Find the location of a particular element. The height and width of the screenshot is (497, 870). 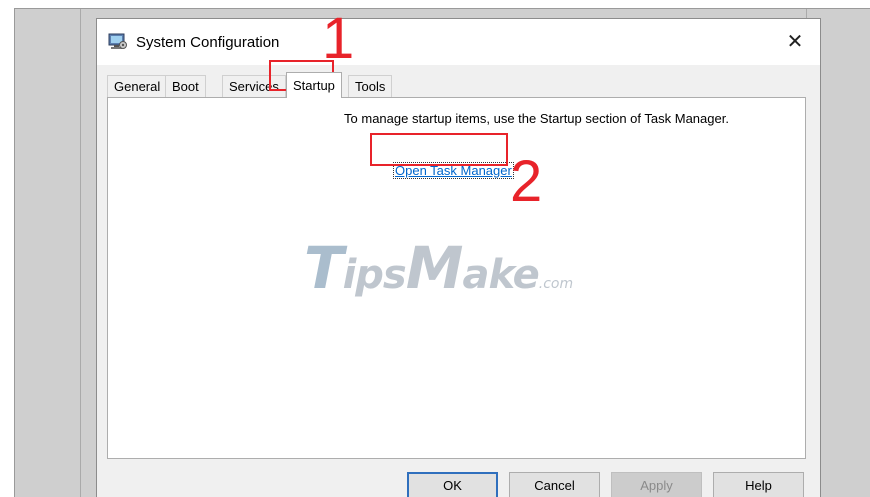

system-config-icon is located at coordinates (118, 42).